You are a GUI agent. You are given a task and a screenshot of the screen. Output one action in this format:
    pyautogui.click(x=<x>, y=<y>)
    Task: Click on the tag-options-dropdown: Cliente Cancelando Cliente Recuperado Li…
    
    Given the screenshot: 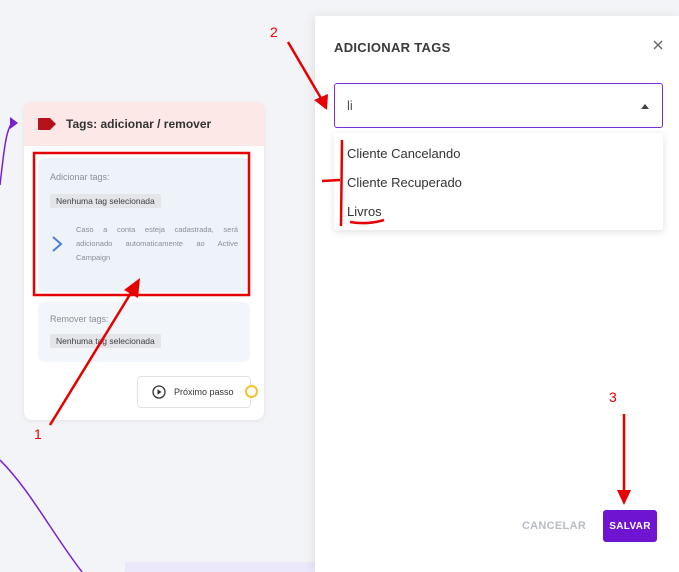 What is the action you would take?
    pyautogui.click(x=498, y=181)
    